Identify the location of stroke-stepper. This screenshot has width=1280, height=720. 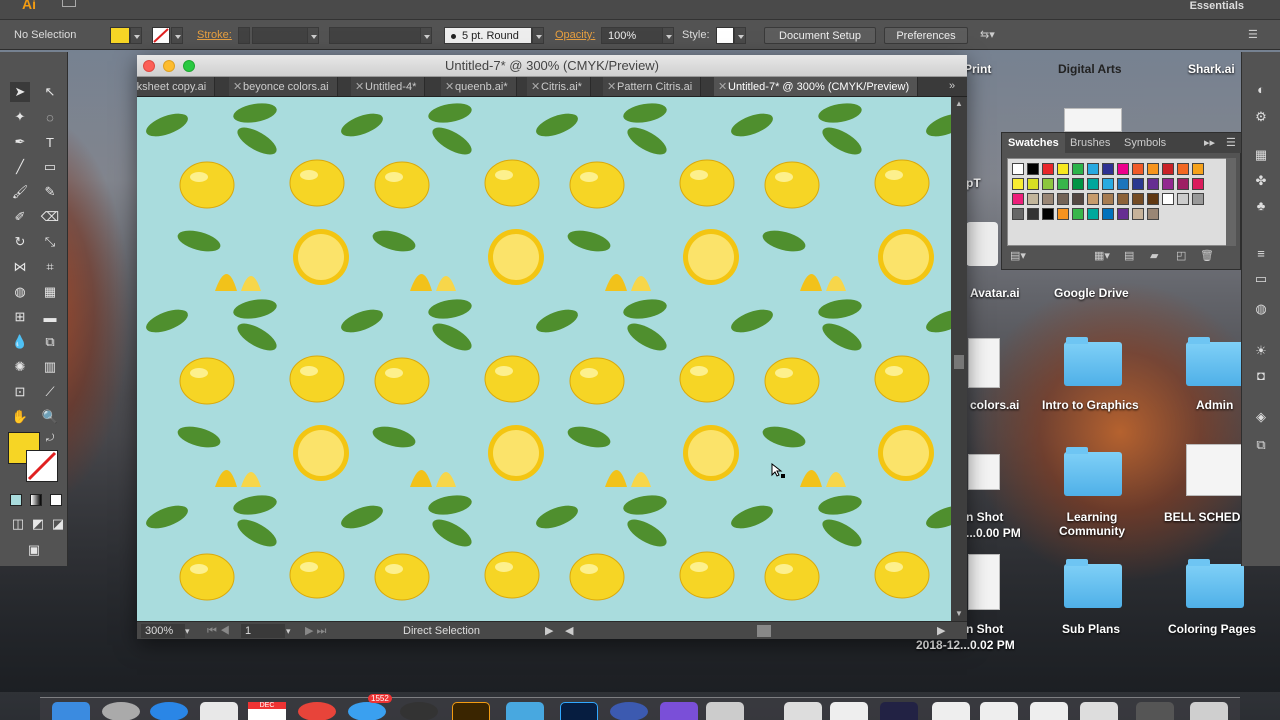
(244, 35).